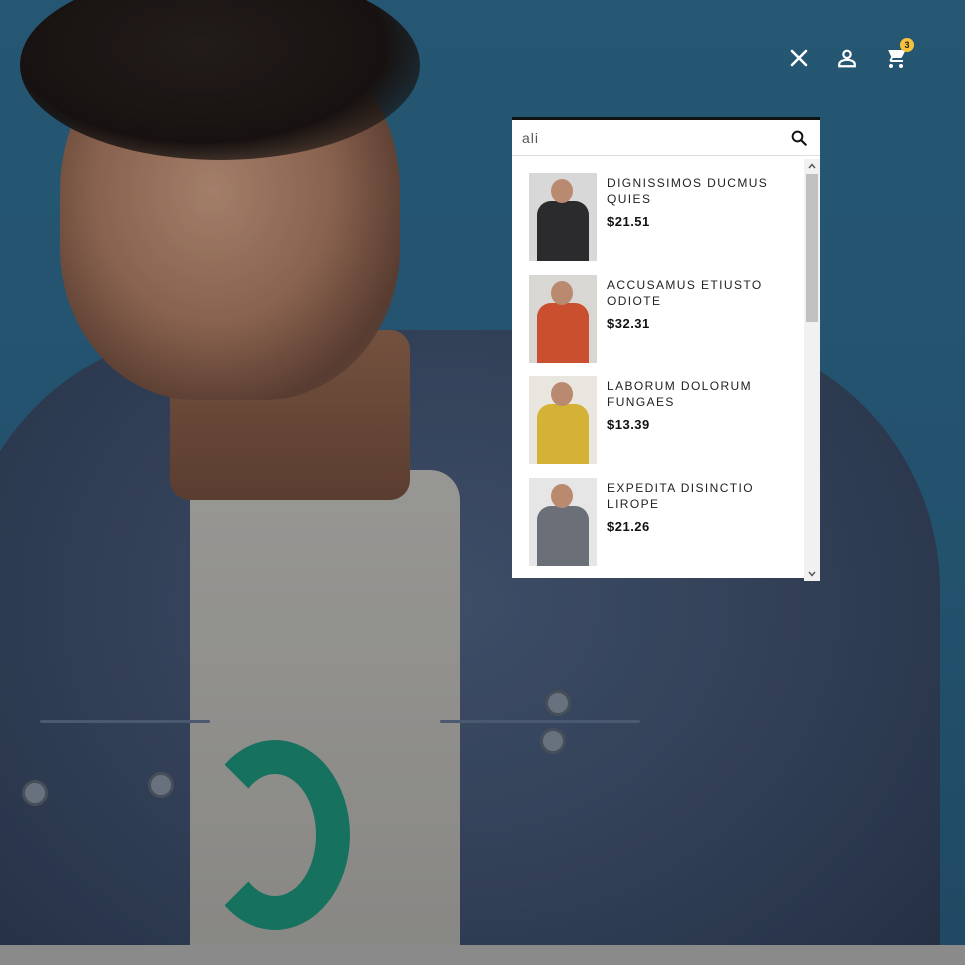  I want to click on search-result-item: EXPEDITA DISINCTIO LIROPE $21.26, so click(658, 515).